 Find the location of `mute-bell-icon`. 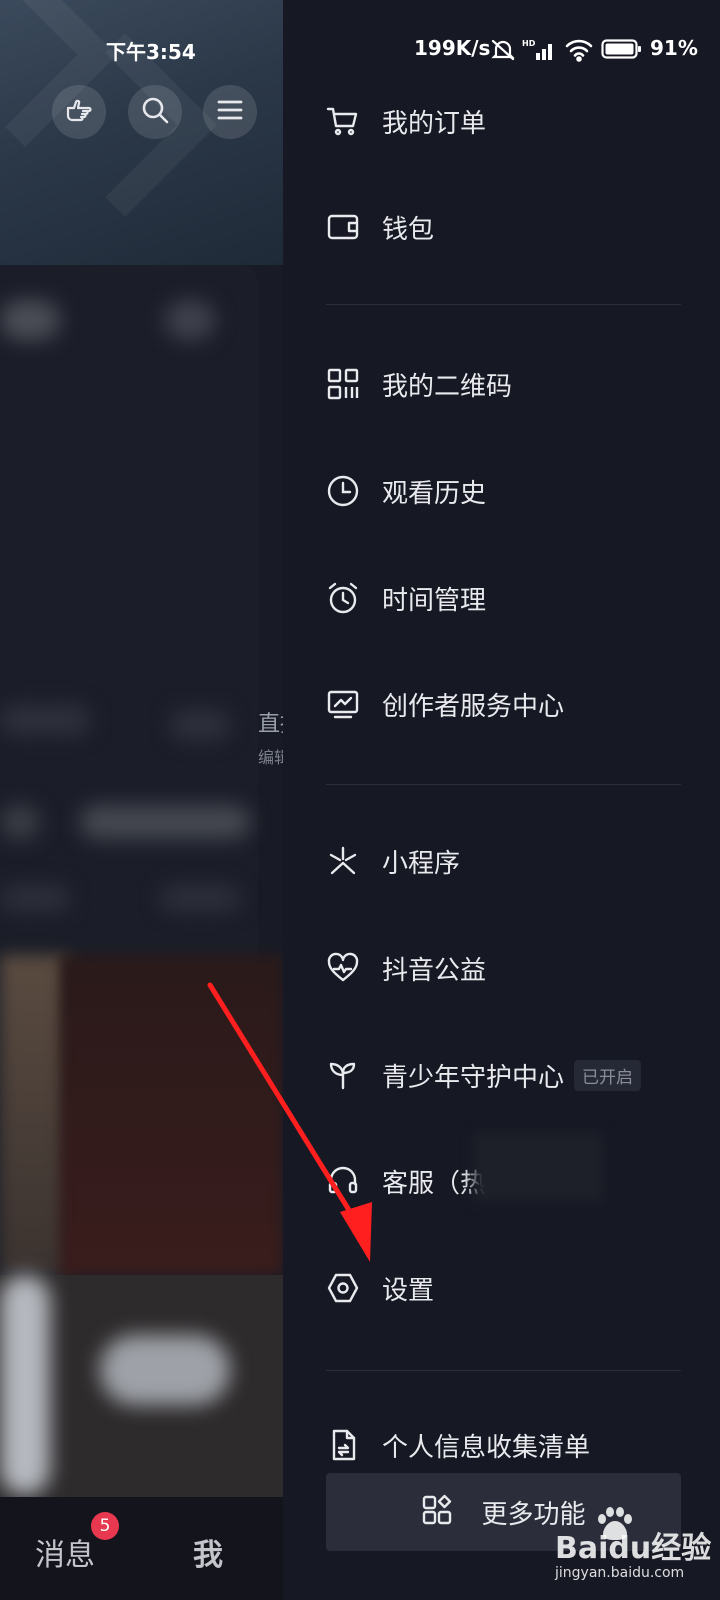

mute-bell-icon is located at coordinates (503, 52).